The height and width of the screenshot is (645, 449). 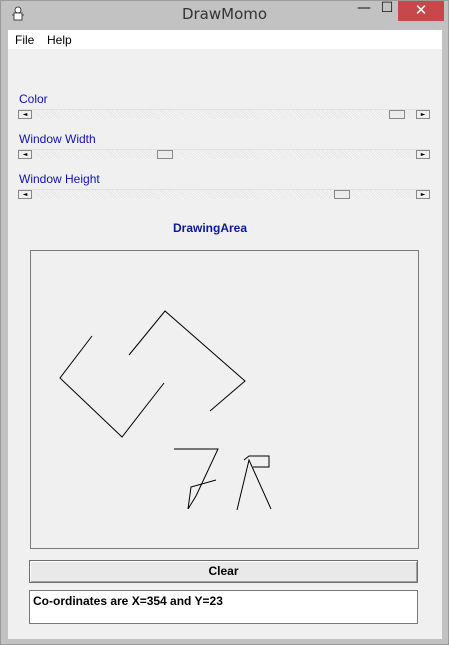 I want to click on maximize-button: ☐, so click(x=387, y=10).